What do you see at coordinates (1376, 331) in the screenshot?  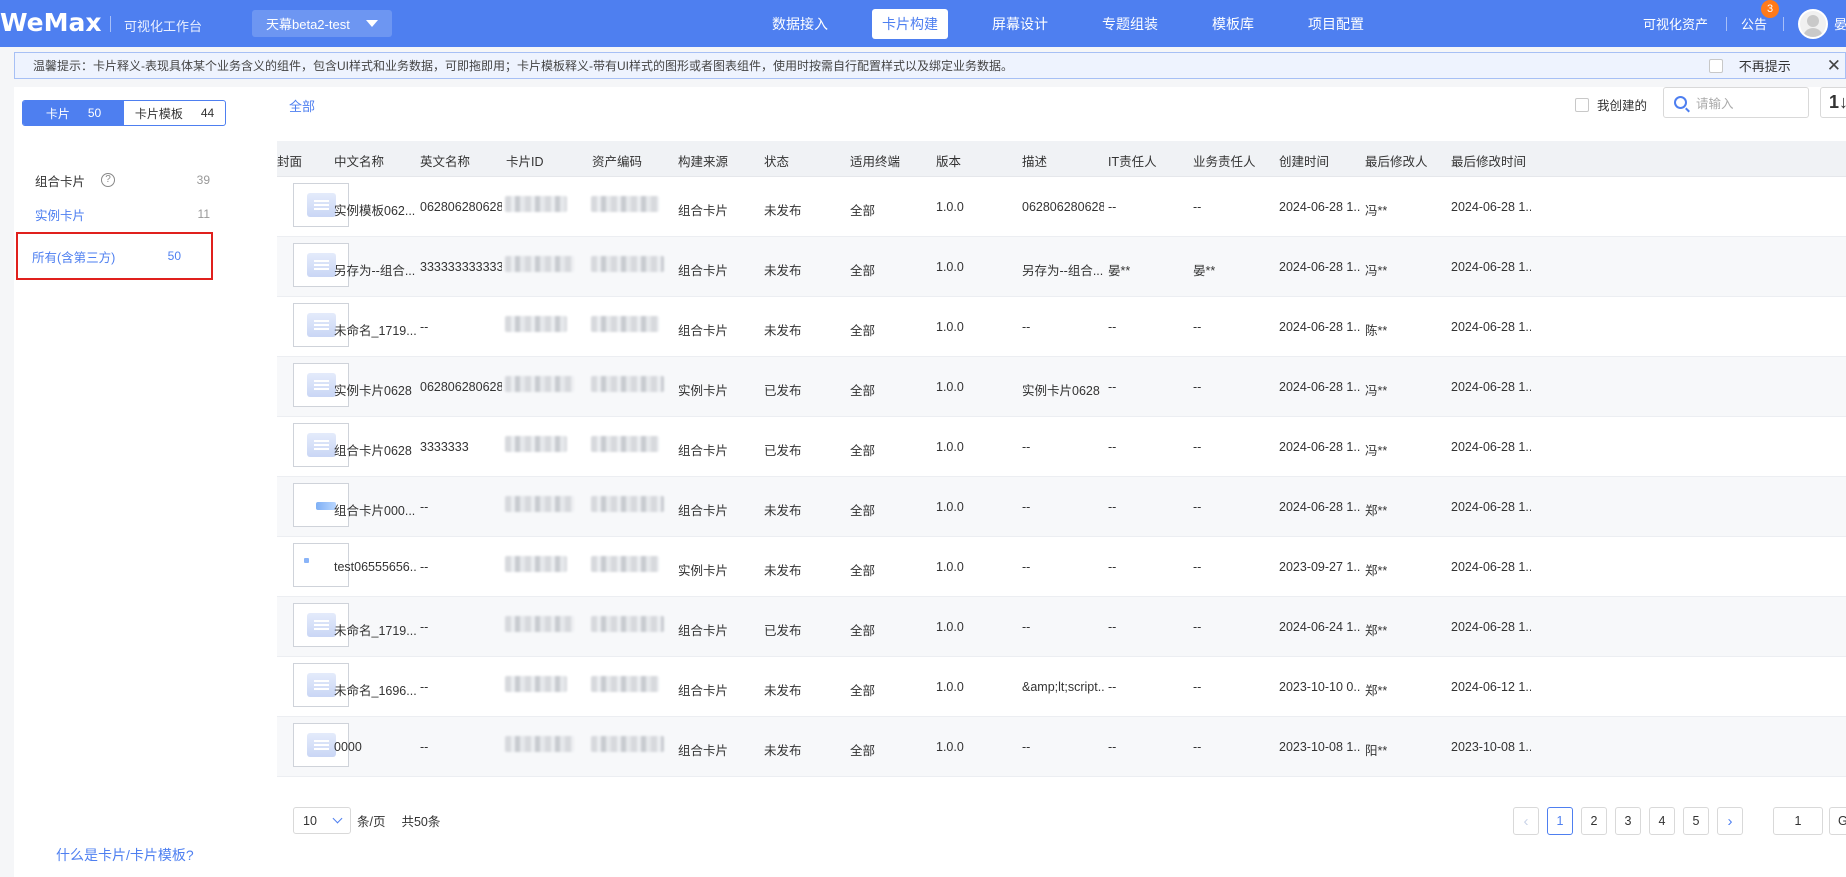 I see `cell-modifier: 陈**` at bounding box center [1376, 331].